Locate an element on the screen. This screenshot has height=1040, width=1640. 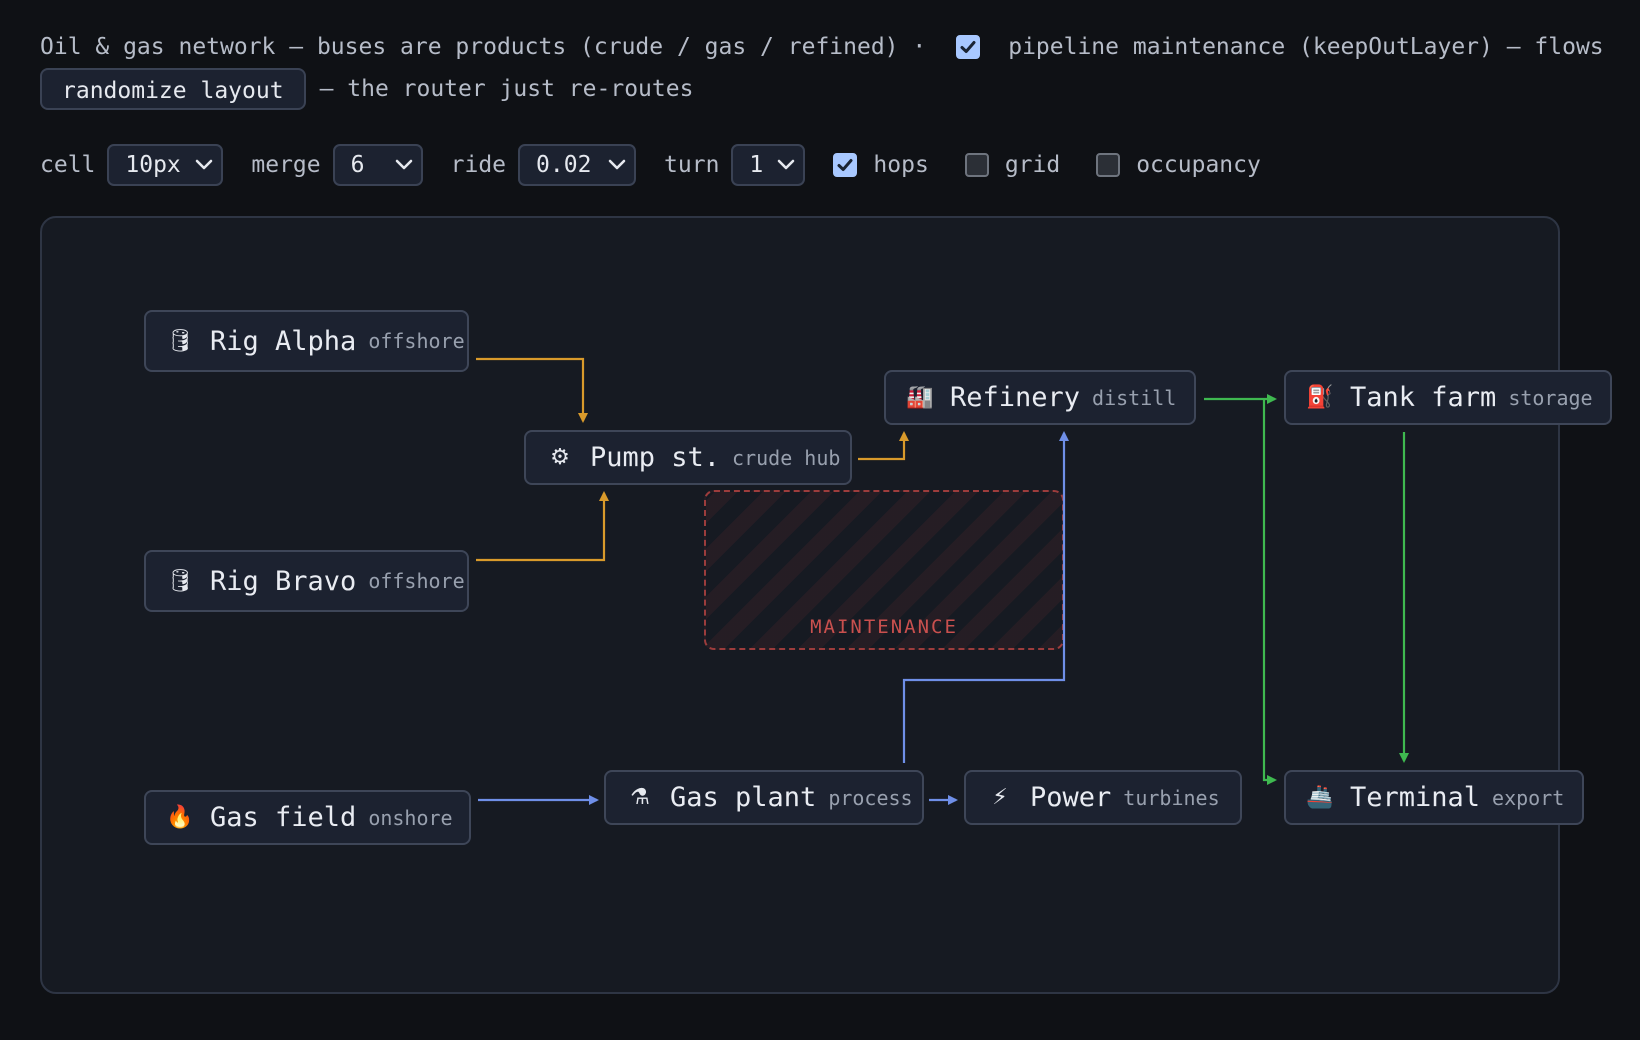
node-subtitle: storage is located at coordinates (1550, 397).